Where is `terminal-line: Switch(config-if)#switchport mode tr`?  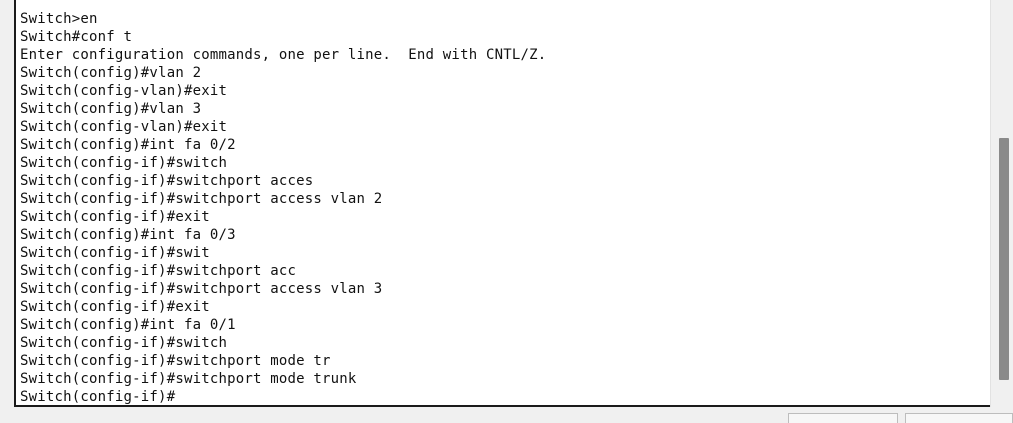 terminal-line: Switch(config-if)#switchport mode tr is located at coordinates (175, 361).